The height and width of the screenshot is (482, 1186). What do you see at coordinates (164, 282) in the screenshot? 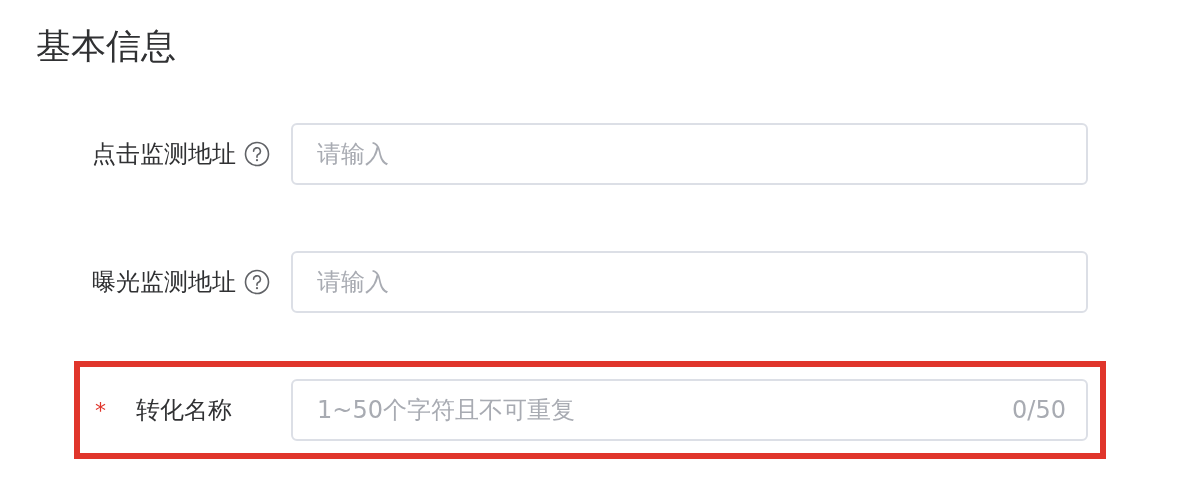
I see `field-label: 曝光监测地址` at bounding box center [164, 282].